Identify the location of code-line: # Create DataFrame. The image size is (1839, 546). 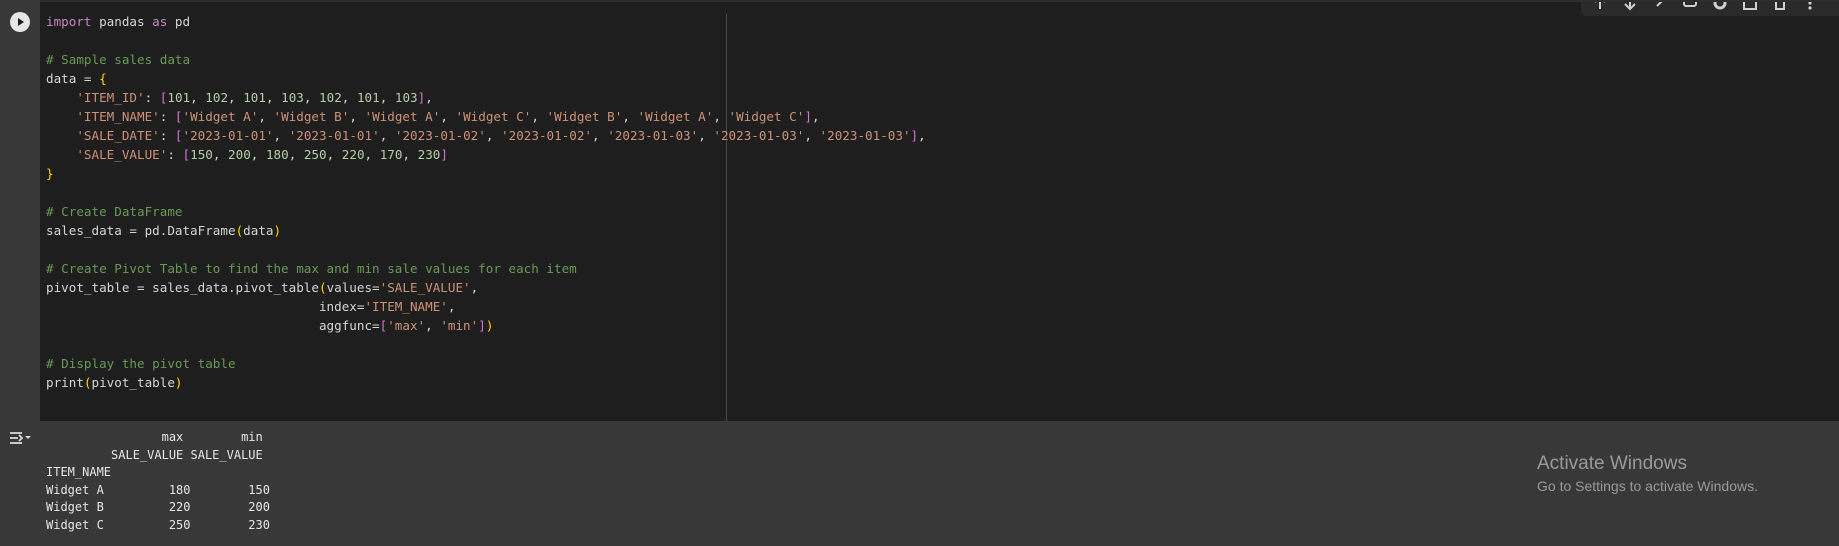
(486, 211).